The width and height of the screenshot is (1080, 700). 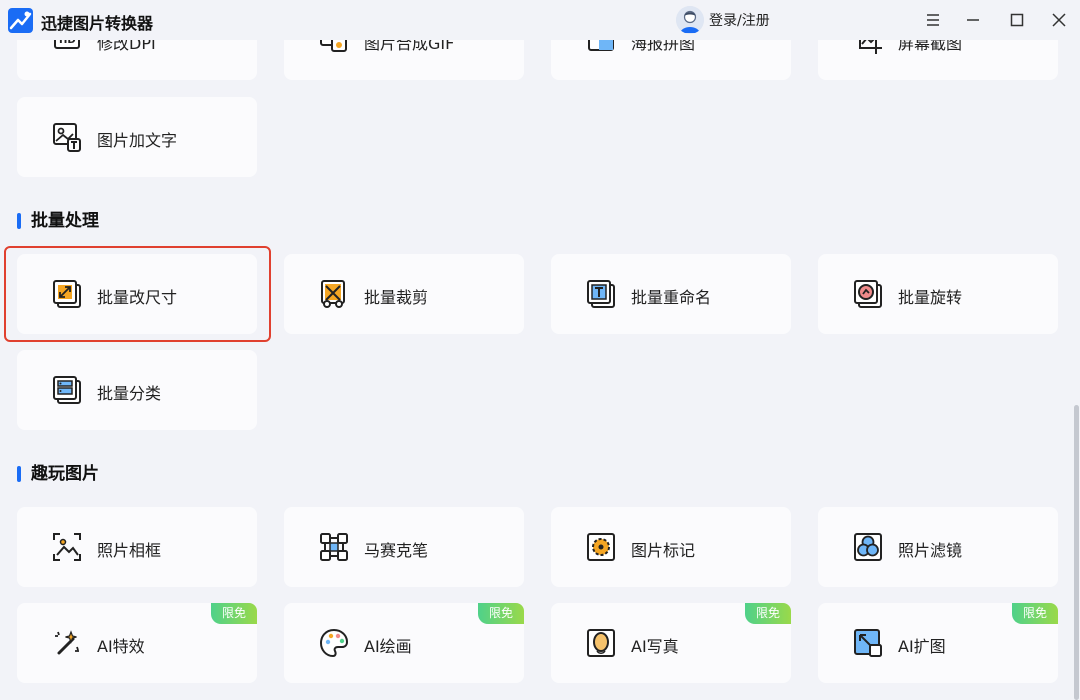 I want to click on classify-icon, so click(x=67, y=390).